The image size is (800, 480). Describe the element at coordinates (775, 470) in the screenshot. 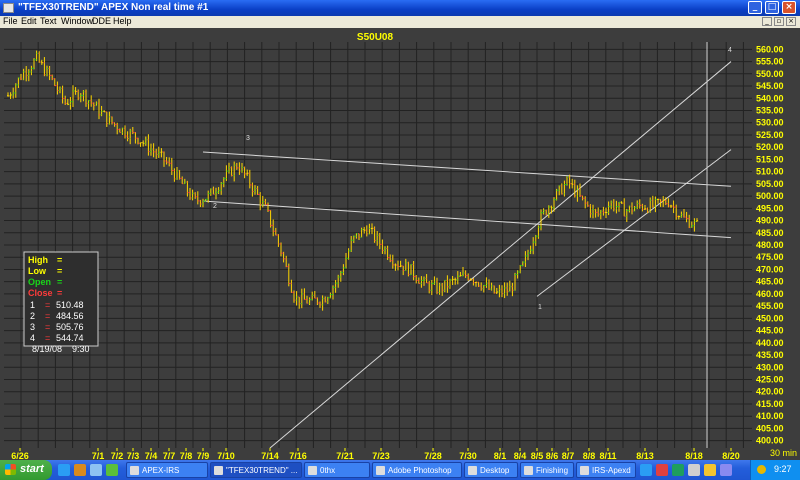

I see `system-tray: 9:27` at that location.